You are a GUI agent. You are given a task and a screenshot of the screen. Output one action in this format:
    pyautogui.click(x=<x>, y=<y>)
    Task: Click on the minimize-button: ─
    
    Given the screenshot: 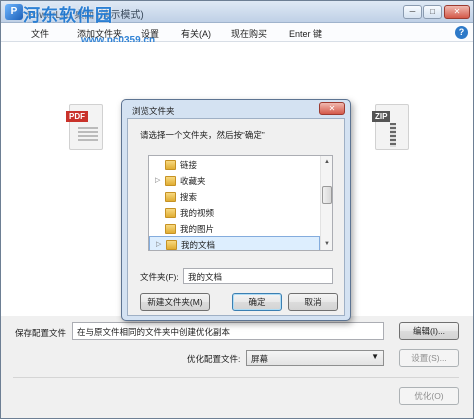 What is the action you would take?
    pyautogui.click(x=412, y=12)
    